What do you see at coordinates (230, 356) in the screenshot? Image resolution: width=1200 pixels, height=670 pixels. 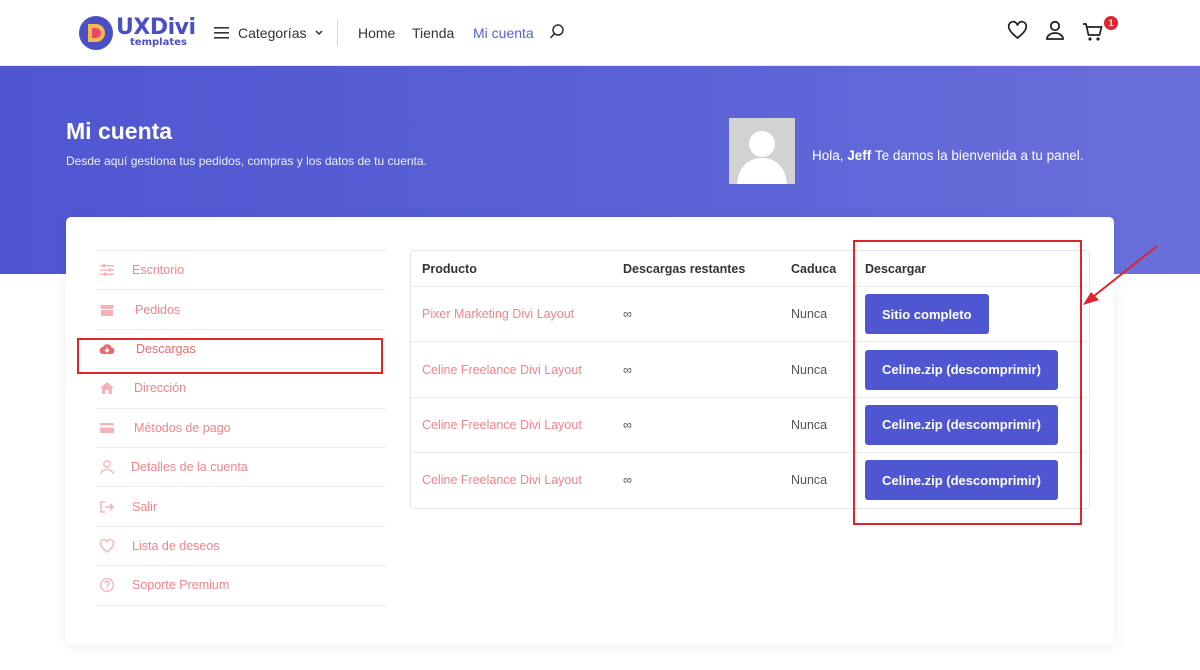 I see `annotation-box-descargas` at bounding box center [230, 356].